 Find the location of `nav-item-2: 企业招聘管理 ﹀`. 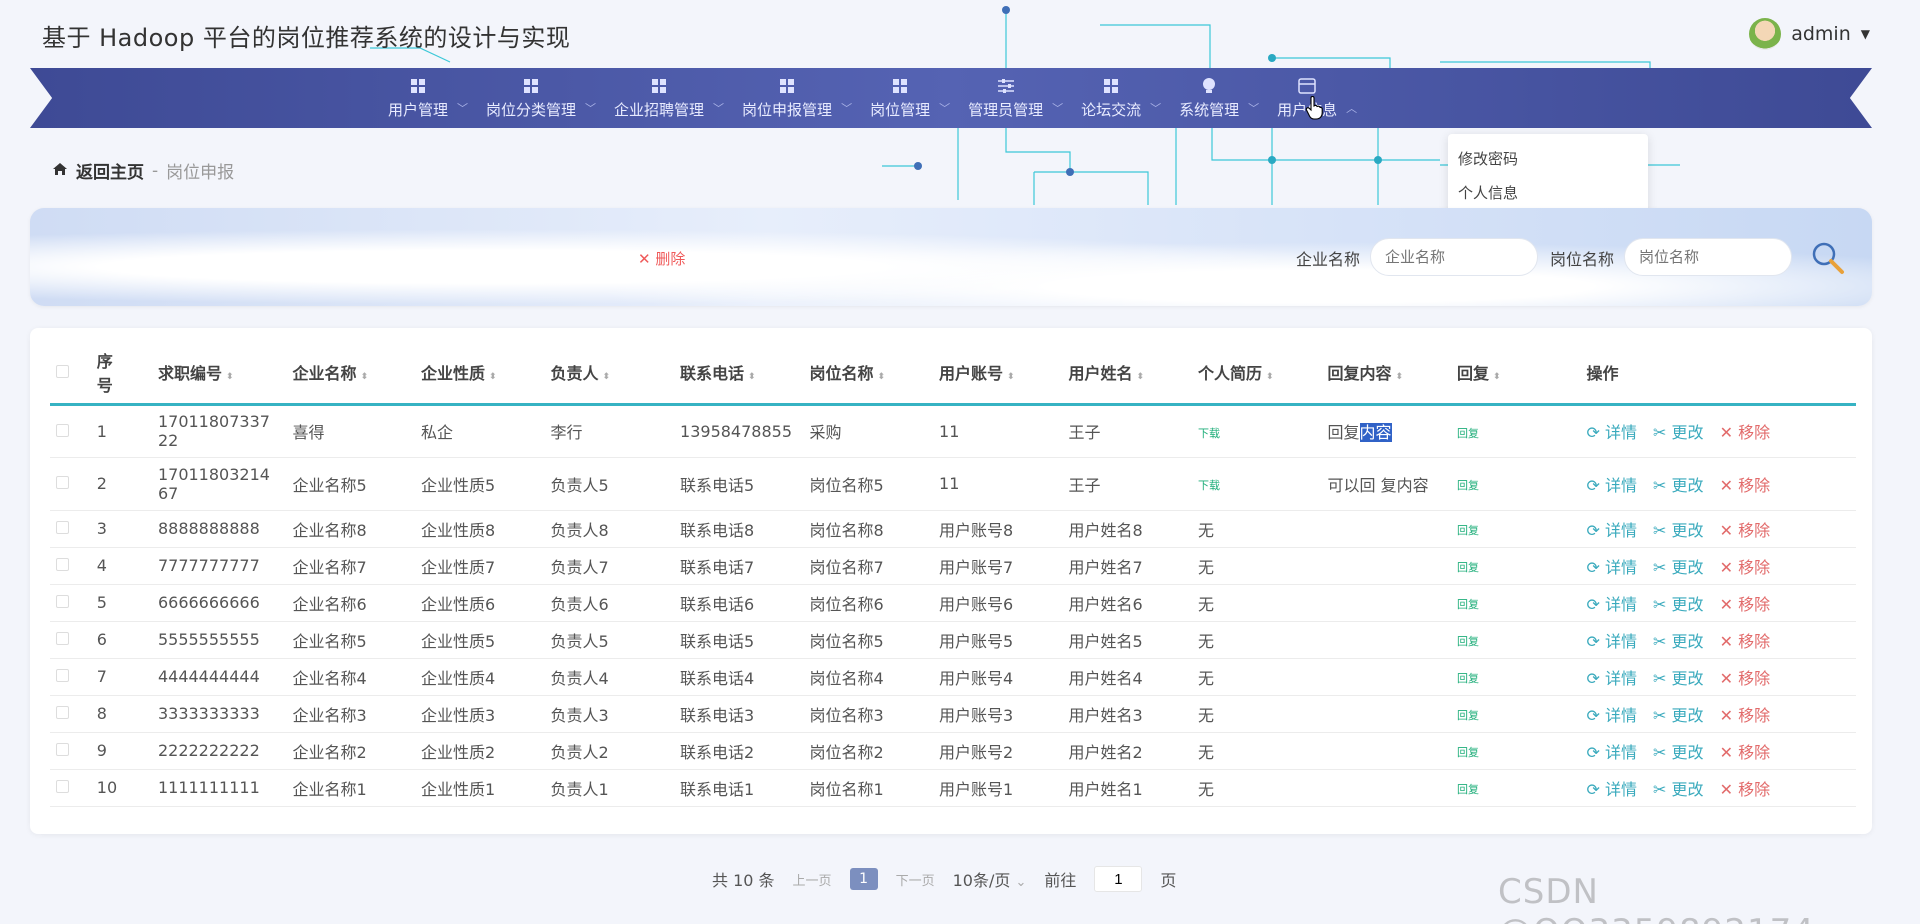

nav-item-2: 企业招聘管理 ﹀ is located at coordinates (660, 98).